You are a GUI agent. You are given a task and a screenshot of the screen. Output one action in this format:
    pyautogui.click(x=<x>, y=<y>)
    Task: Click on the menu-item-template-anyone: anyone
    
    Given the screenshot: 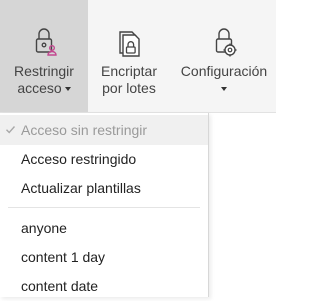 What is the action you would take?
    pyautogui.click(x=104, y=228)
    